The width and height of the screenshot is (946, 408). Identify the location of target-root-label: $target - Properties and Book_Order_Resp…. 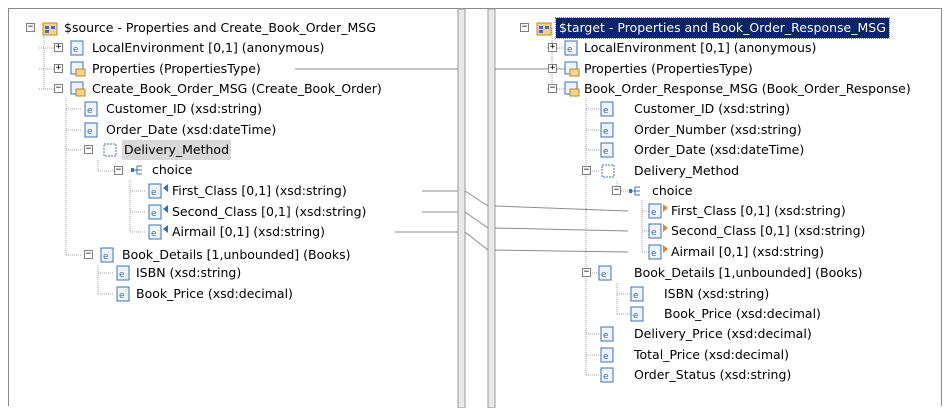
(722, 28).